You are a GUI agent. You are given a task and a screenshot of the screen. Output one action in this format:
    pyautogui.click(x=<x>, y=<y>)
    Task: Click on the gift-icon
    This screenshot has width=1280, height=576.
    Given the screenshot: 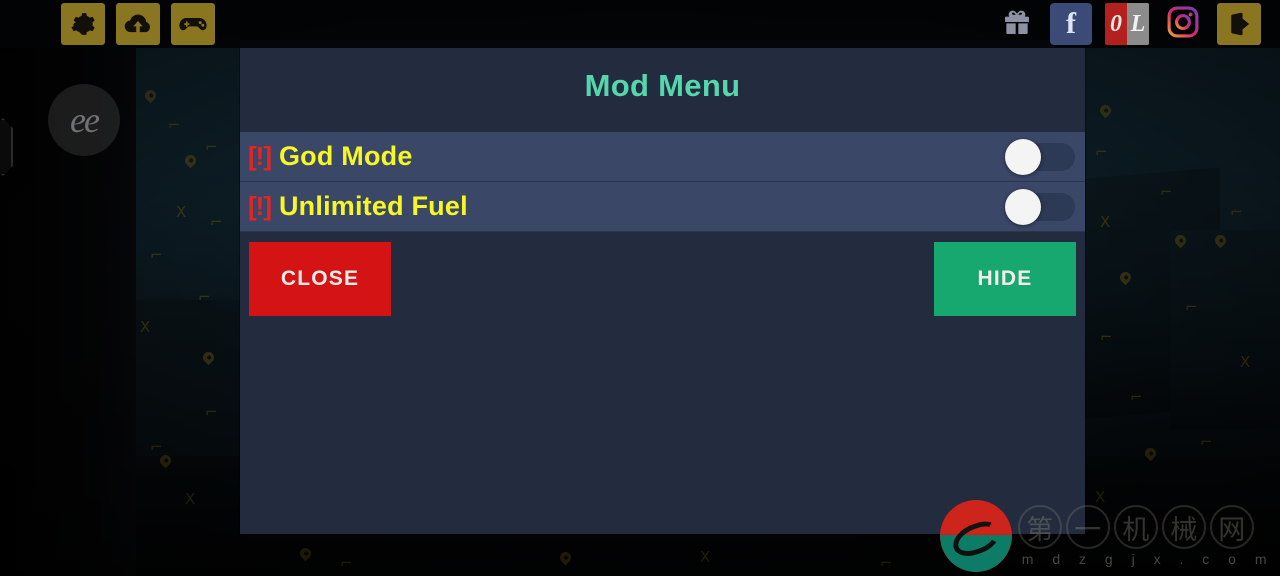 What is the action you would take?
    pyautogui.click(x=1017, y=24)
    